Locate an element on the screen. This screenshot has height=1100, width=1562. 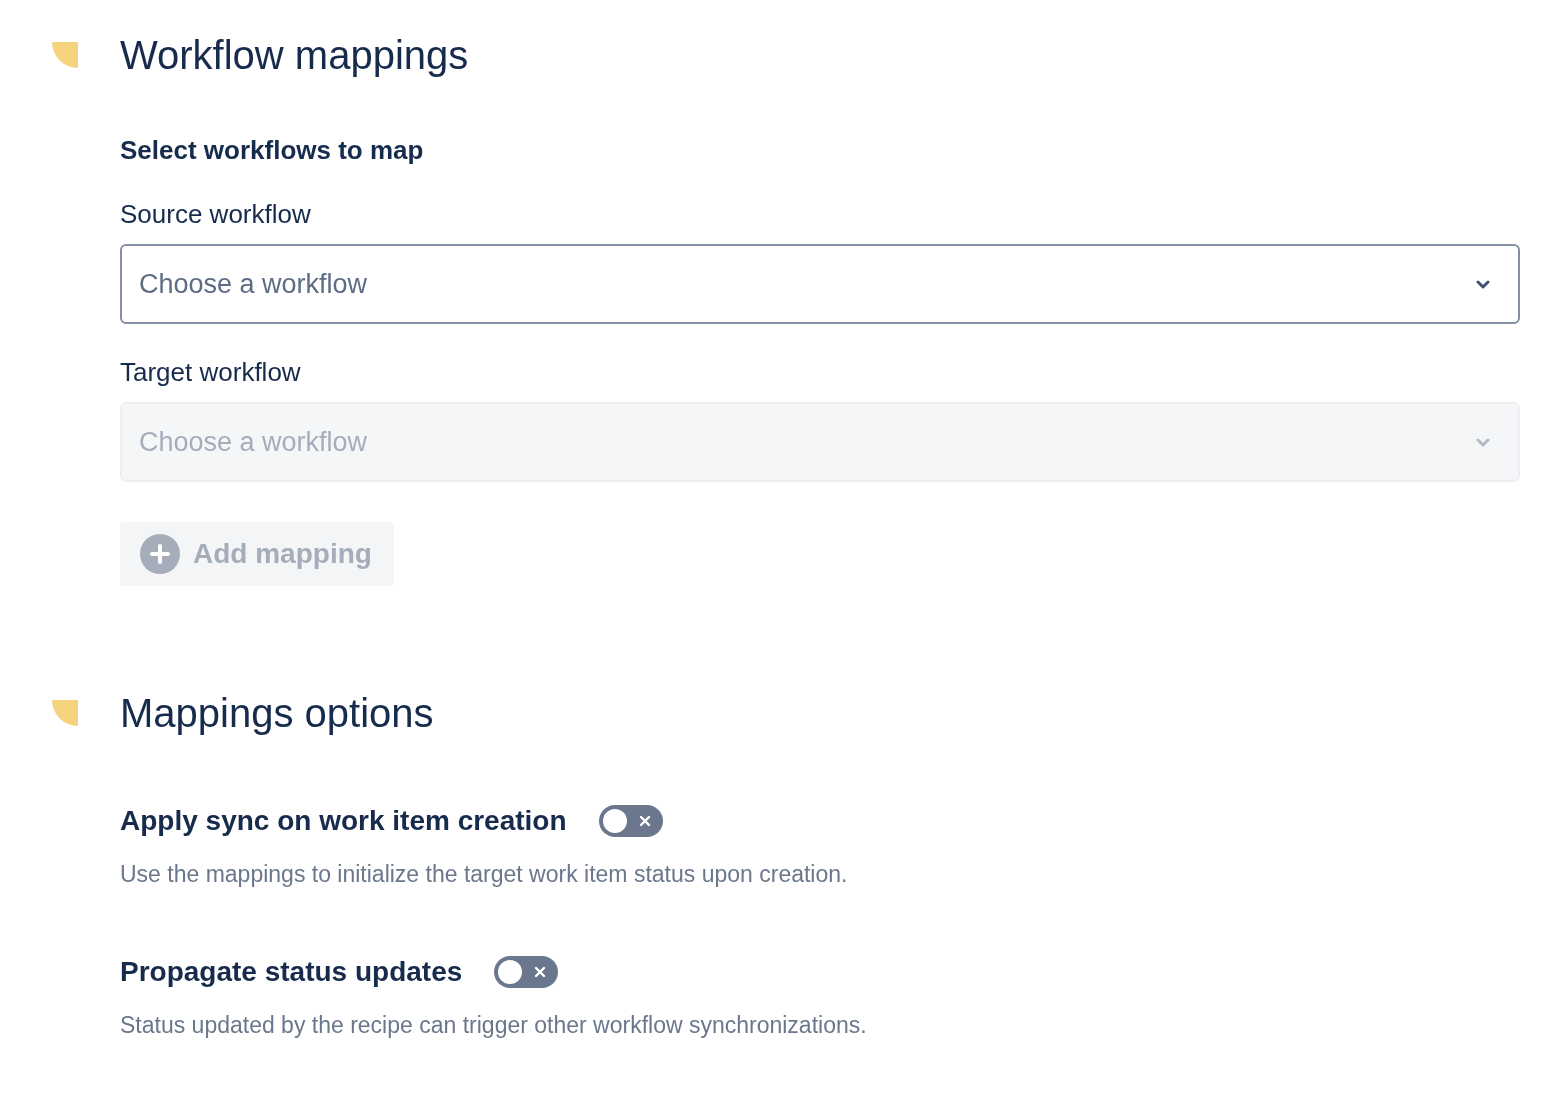
section-title: Workflow mappings is located at coordinates (294, 55).